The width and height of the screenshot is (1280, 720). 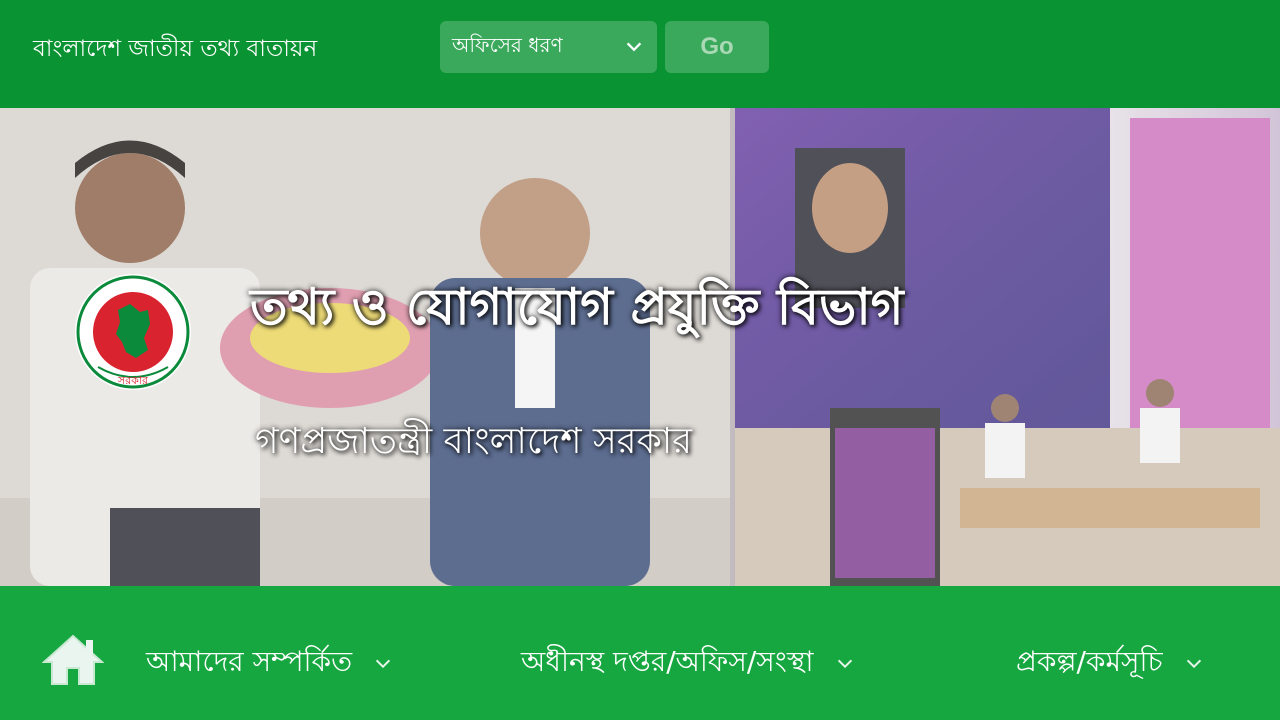 I want to click on office-type-select-value: অফিসের ধরণ, so click(x=507, y=44).